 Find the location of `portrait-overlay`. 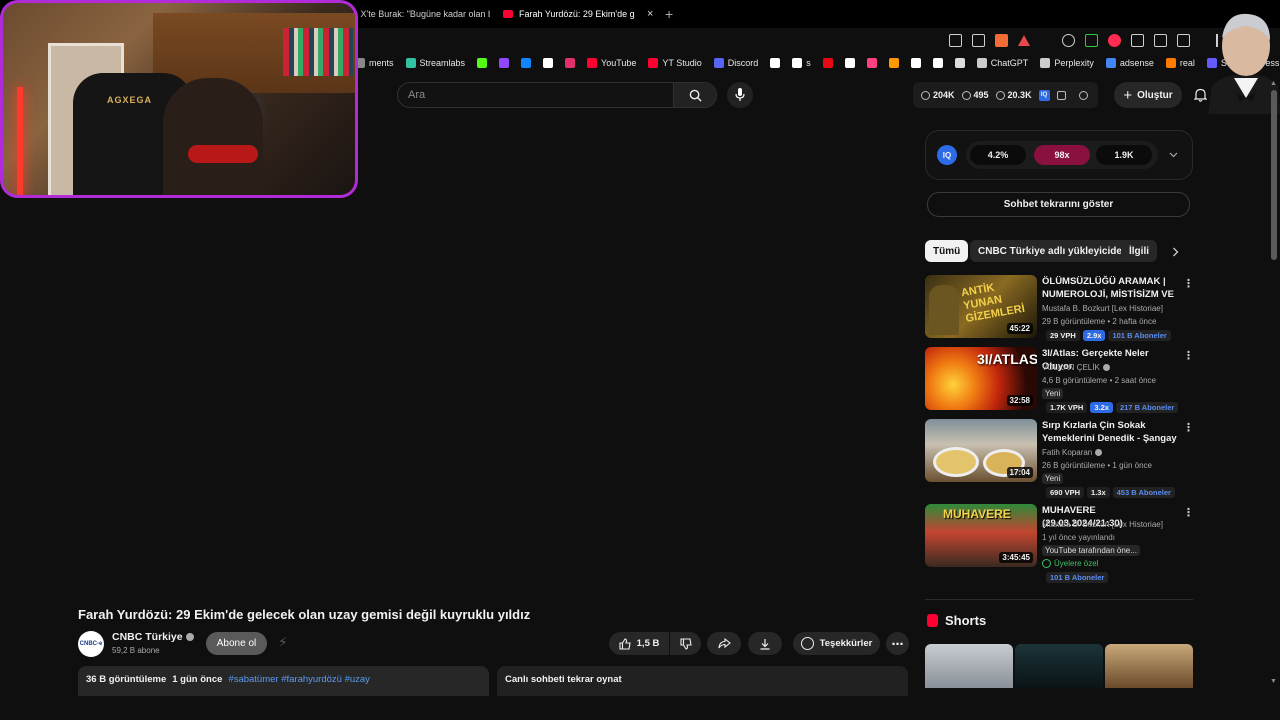

portrait-overlay is located at coordinates (1244, 63).